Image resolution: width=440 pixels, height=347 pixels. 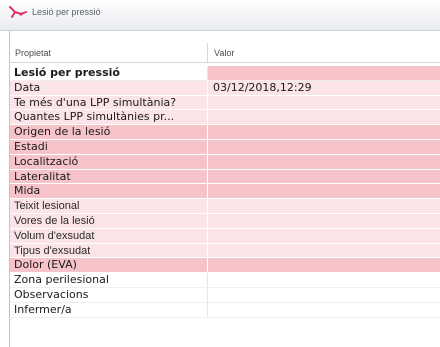 What do you see at coordinates (27, 191) in the screenshot?
I see `property-name: Mida` at bounding box center [27, 191].